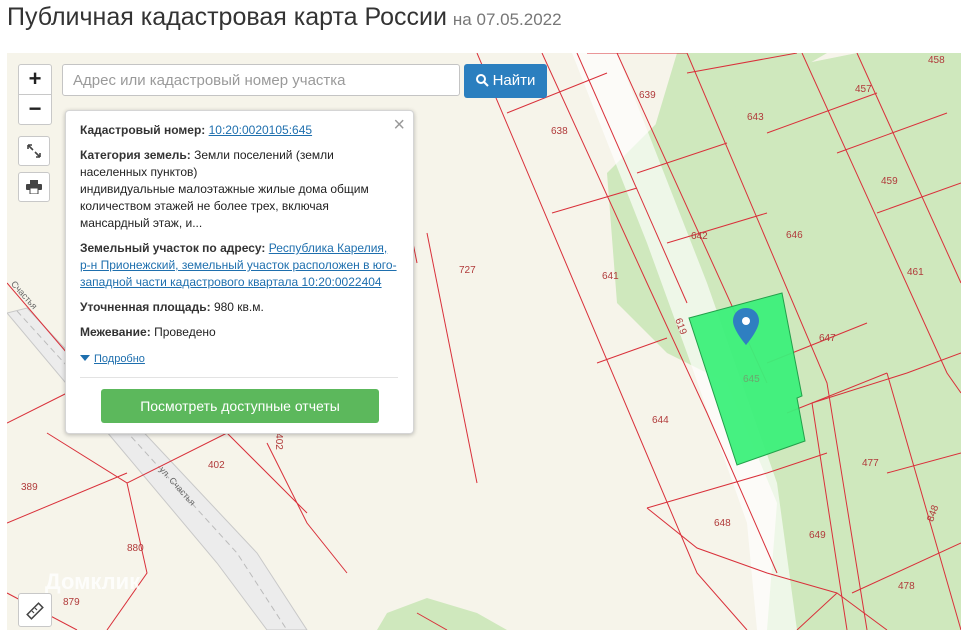 The width and height of the screenshot is (961, 630). Describe the element at coordinates (261, 80) in the screenshot. I see `search-input` at that location.